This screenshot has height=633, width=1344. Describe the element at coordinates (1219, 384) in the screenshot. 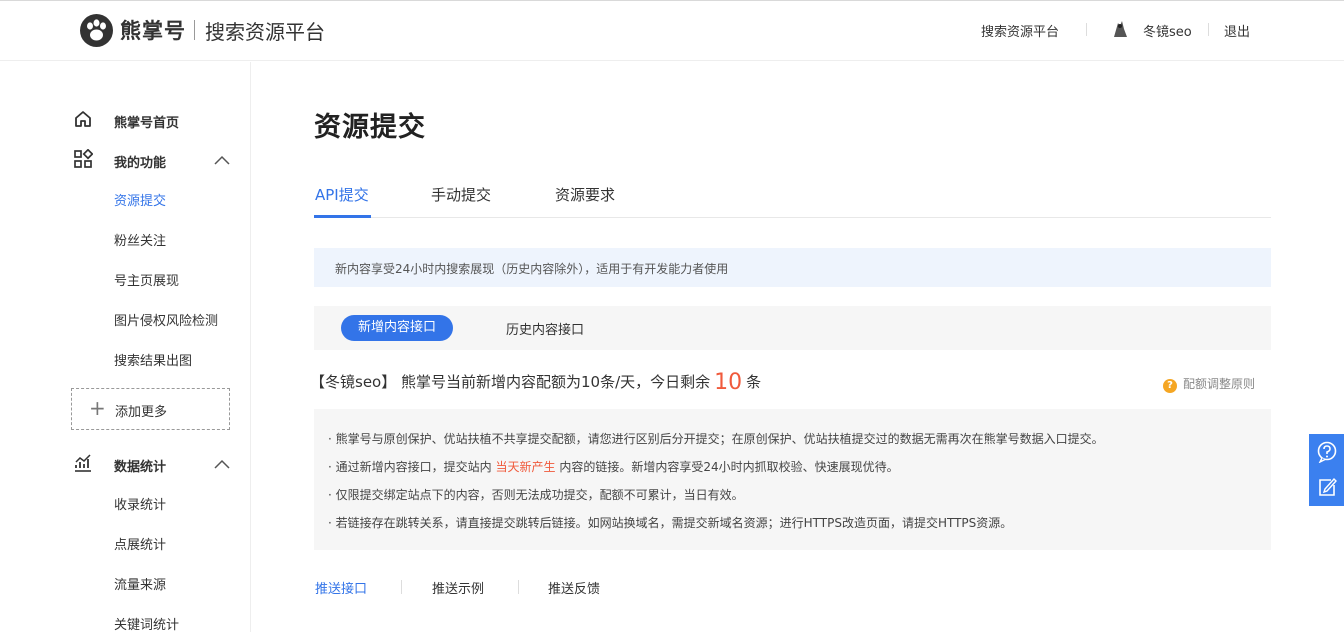

I see `quota-rule-label: 配额调整原则` at that location.